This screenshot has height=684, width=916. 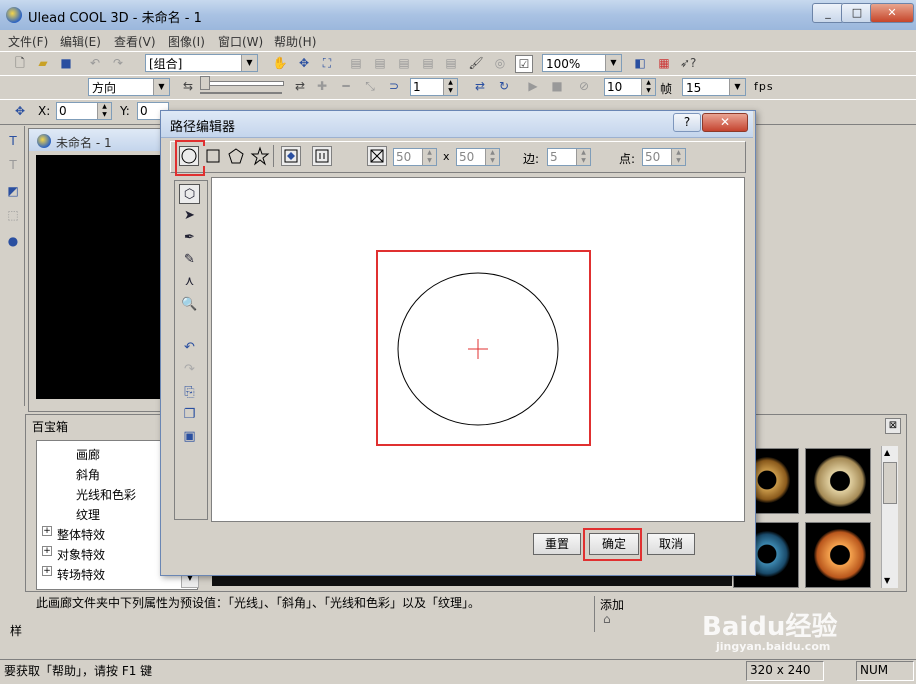 I want to click on edit-shape-icon: ⬚, so click(x=13, y=215).